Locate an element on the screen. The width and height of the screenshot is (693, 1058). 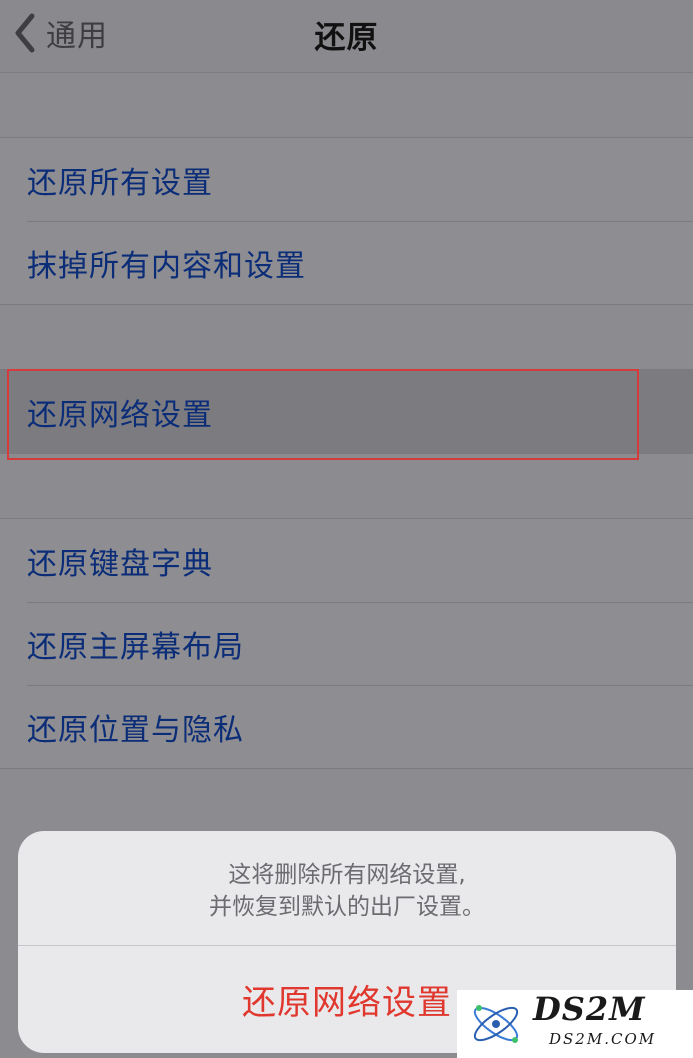
reset-all-settings-item: 还原所有设置 is located at coordinates (346, 179).